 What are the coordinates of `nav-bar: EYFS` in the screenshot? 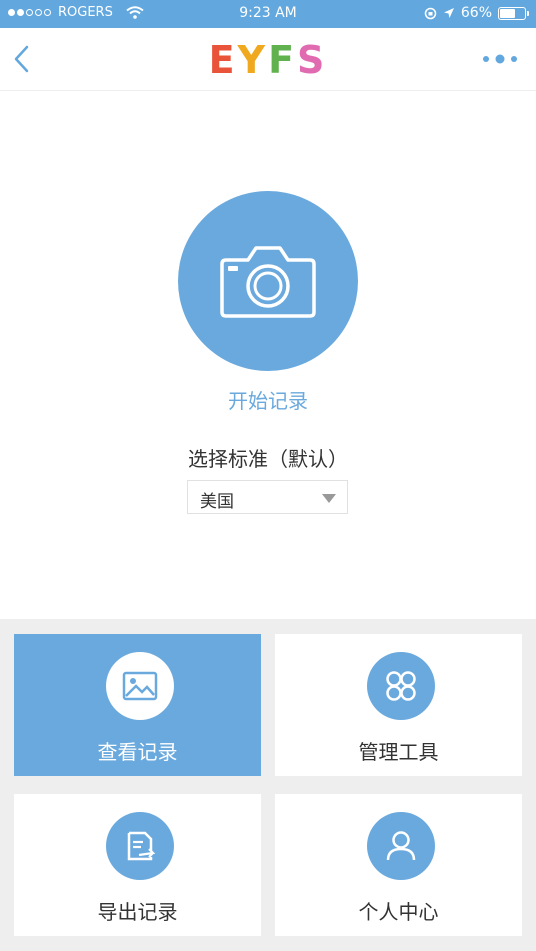 It's located at (268, 59).